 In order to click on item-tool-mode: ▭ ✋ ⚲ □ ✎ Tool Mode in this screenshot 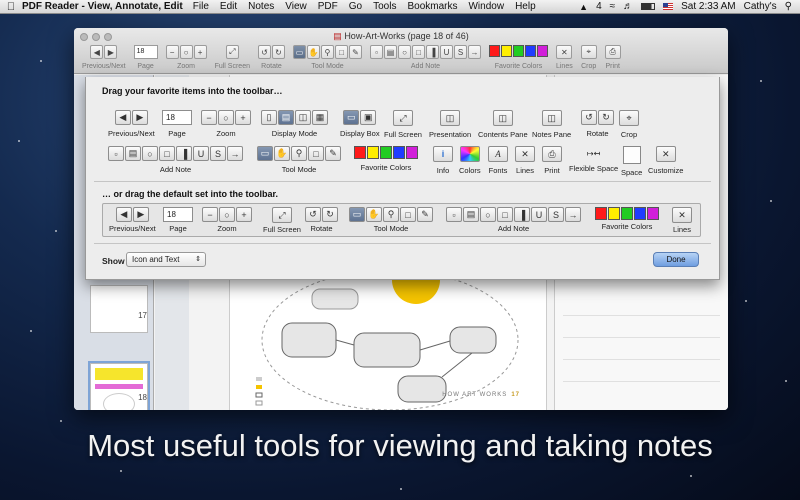, I will do `click(299, 160)`.